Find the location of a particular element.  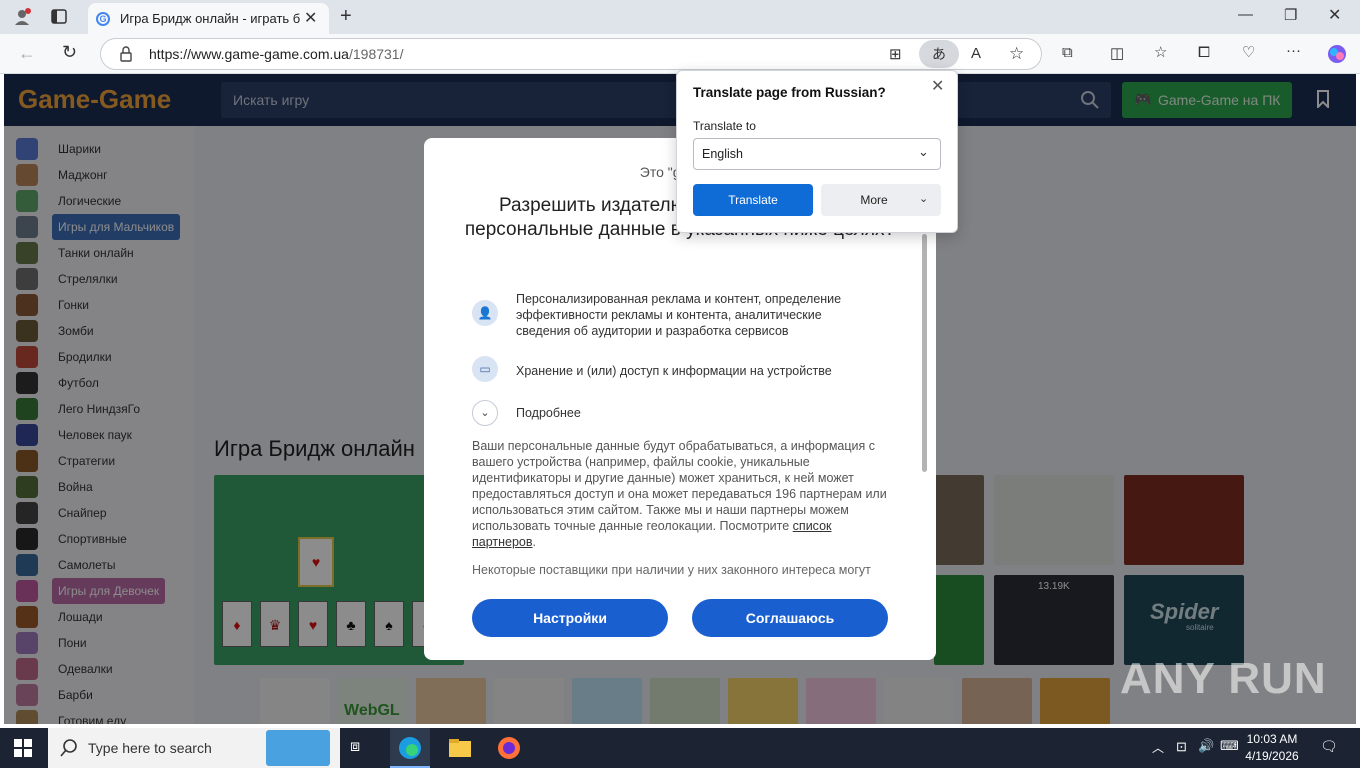

google-favicon-icon: G is located at coordinates (103, 19).